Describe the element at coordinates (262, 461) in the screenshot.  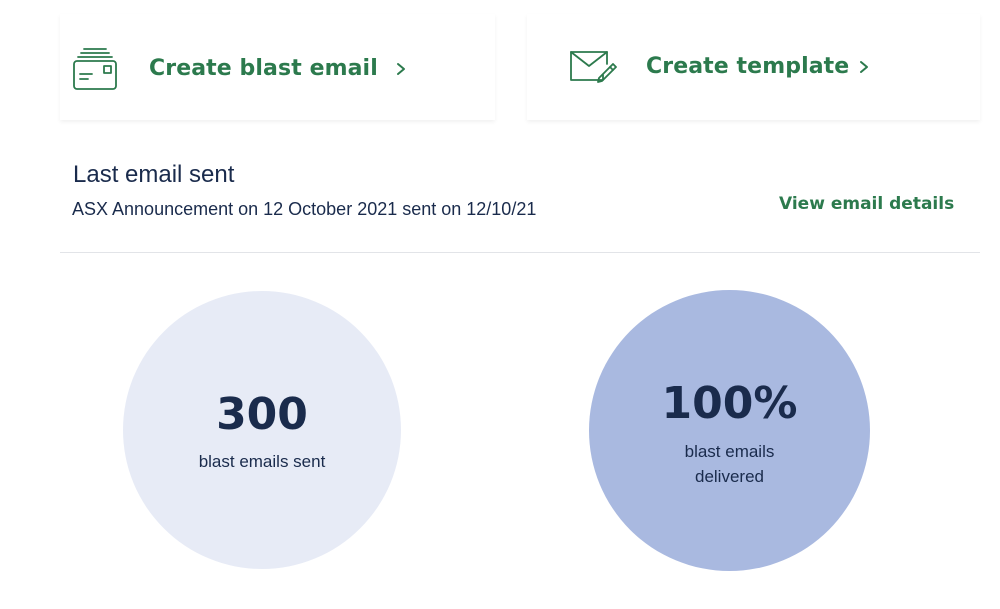
I see `emails-sent-label: blast emails sent` at that location.